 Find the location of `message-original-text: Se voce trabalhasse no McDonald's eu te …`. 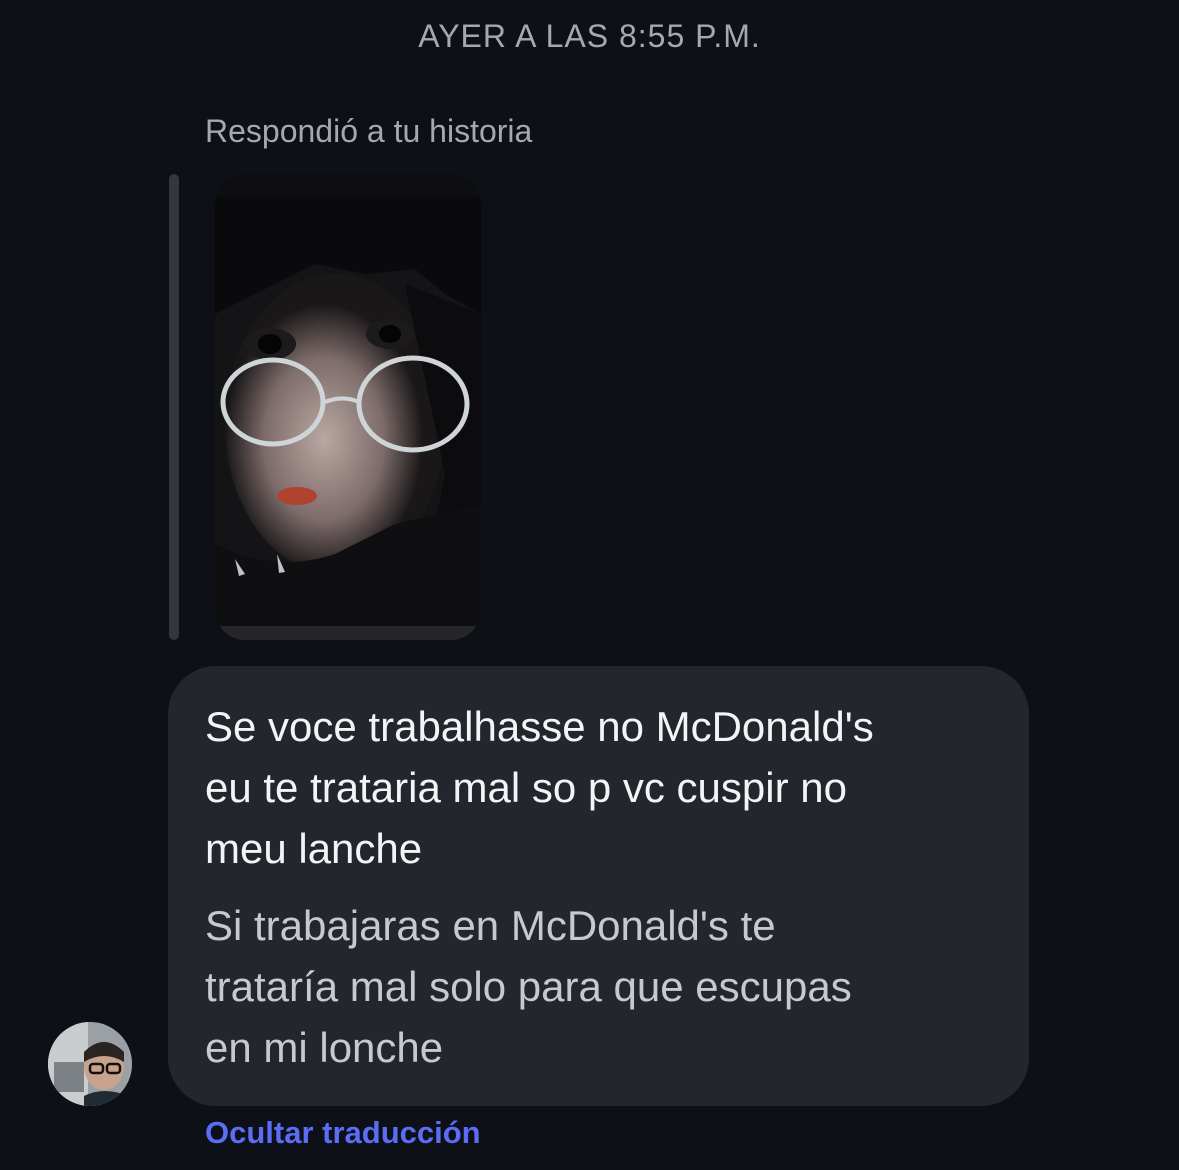

message-original-text: Se voce trabalhasse no McDonald's eu te … is located at coordinates (539, 787).